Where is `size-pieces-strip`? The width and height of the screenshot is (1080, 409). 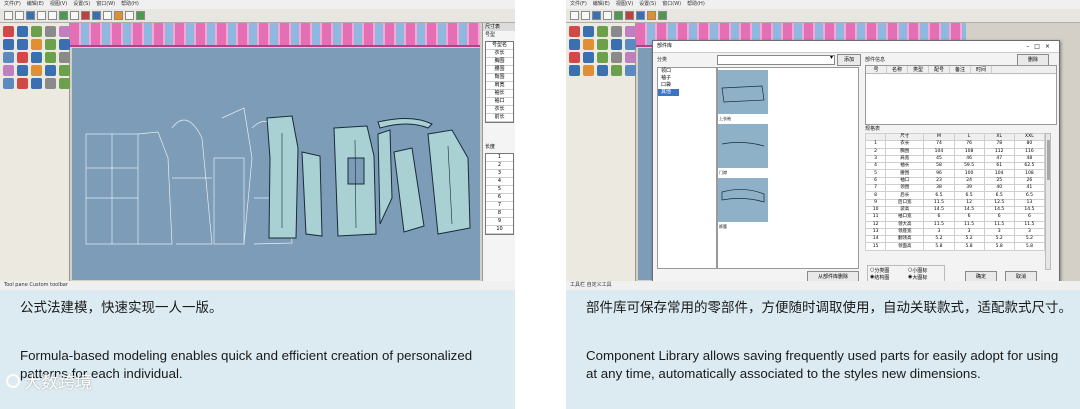
size-pieces-strip is located at coordinates (275, 35).